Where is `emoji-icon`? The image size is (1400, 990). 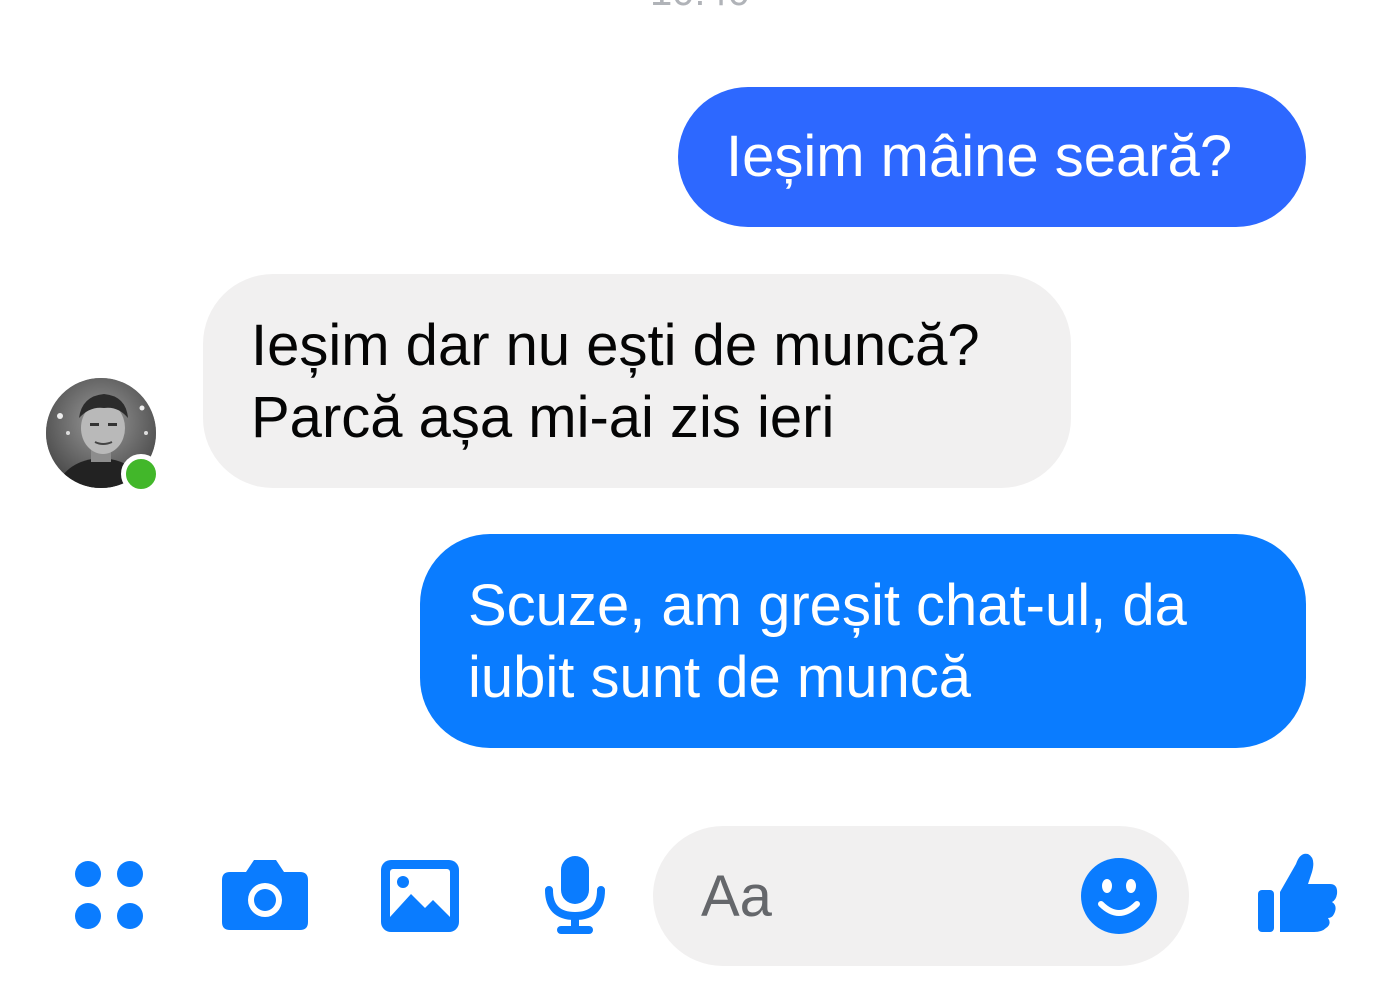
emoji-icon is located at coordinates (1119, 896).